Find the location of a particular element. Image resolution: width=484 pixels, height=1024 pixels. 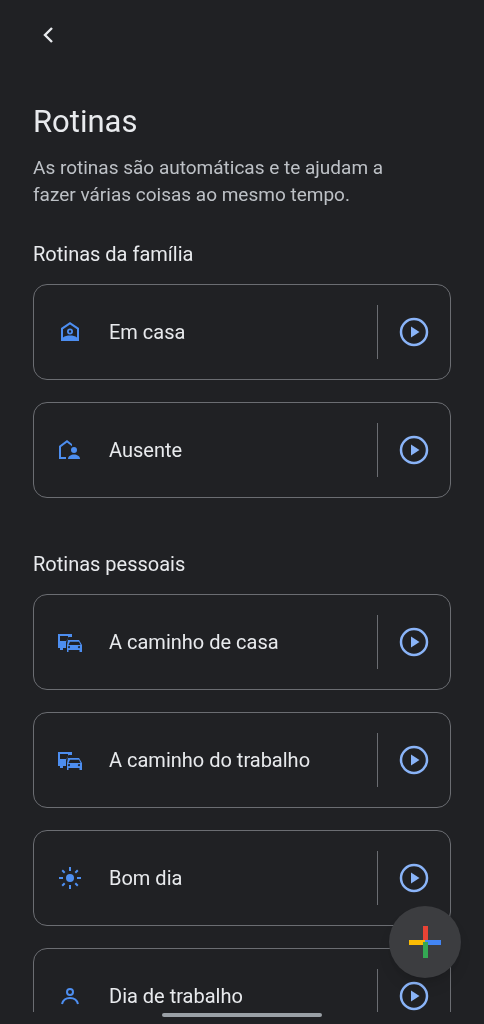

routine-name: Ausente is located at coordinates (146, 450).